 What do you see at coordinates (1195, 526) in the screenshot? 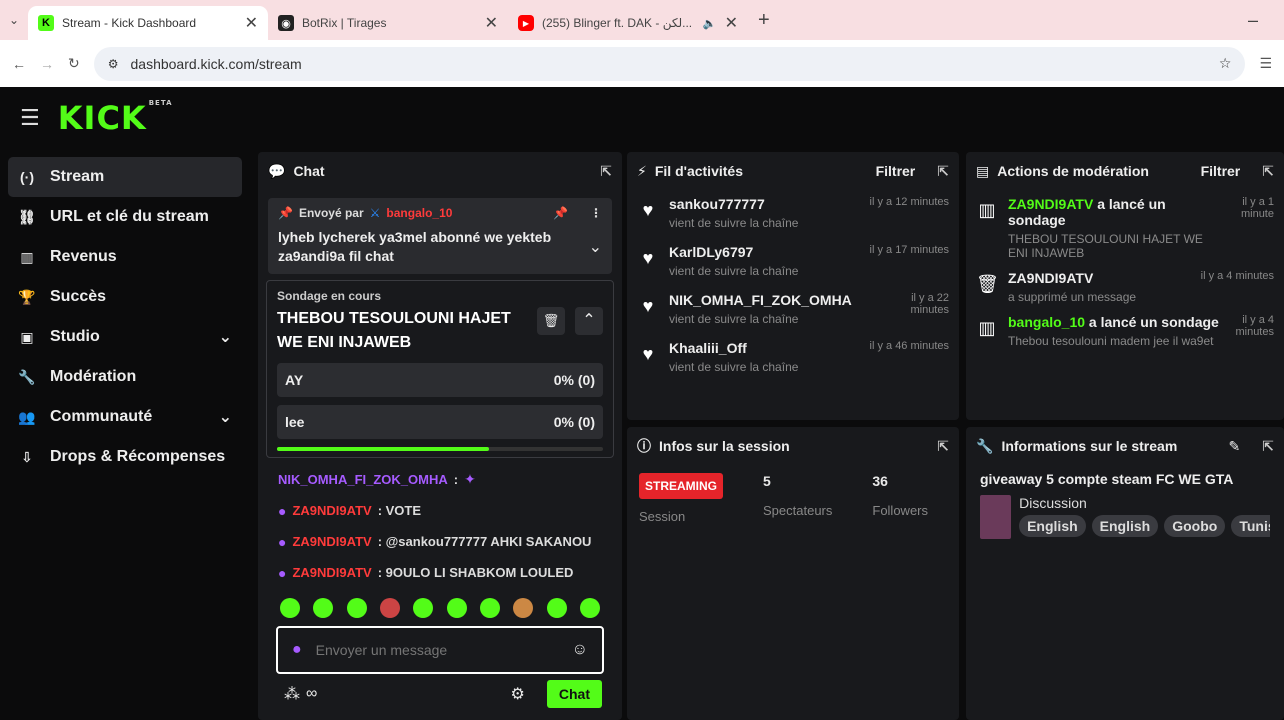
I see `tag-chip: Goobo` at bounding box center [1195, 526].